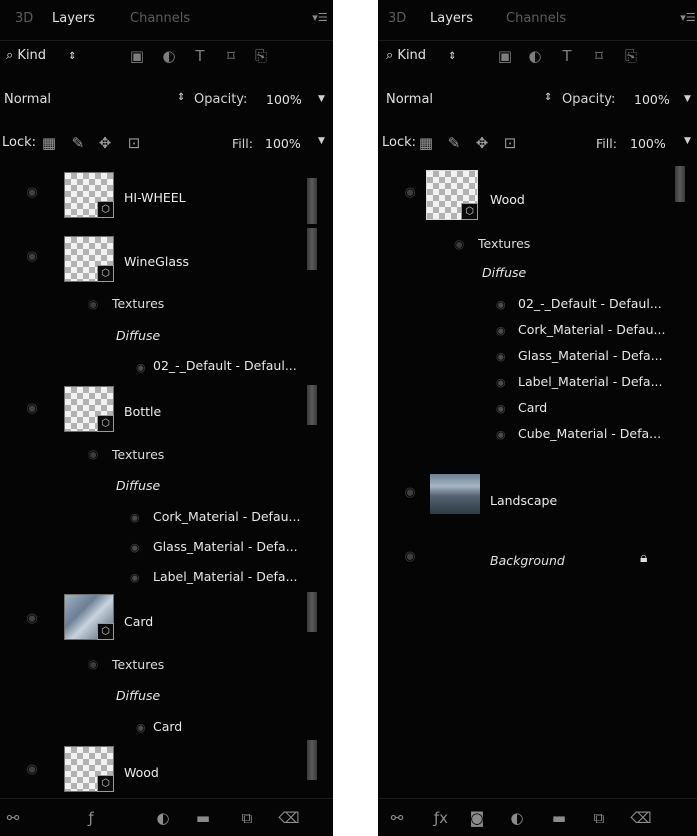 The height and width of the screenshot is (836, 697). I want to click on fx-icon: ƒ, so click(91, 818).